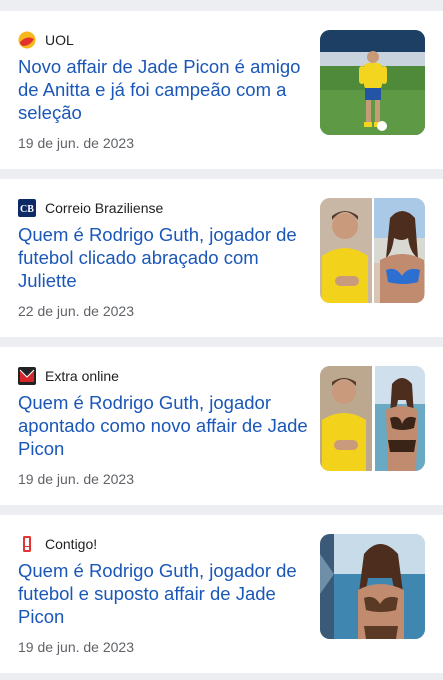 The width and height of the screenshot is (443, 680). Describe the element at coordinates (27, 376) in the screenshot. I see `extra-online-logo-icon` at that location.